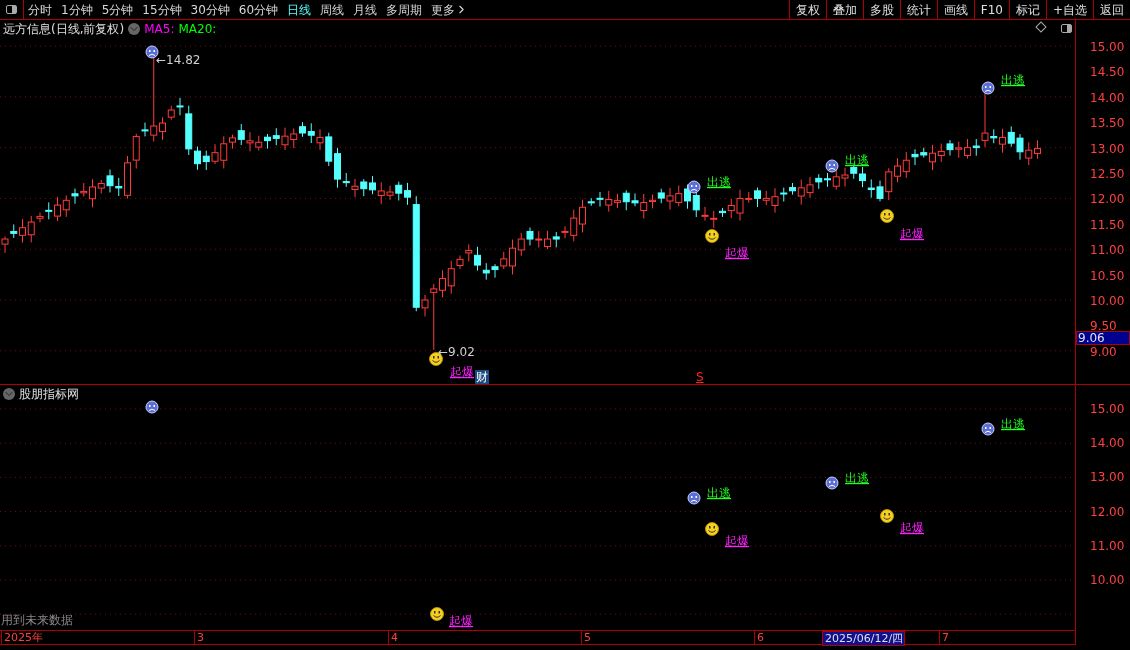 This screenshot has width=1130, height=650. Describe the element at coordinates (365, 9) in the screenshot. I see `period-tab: 月线` at that location.